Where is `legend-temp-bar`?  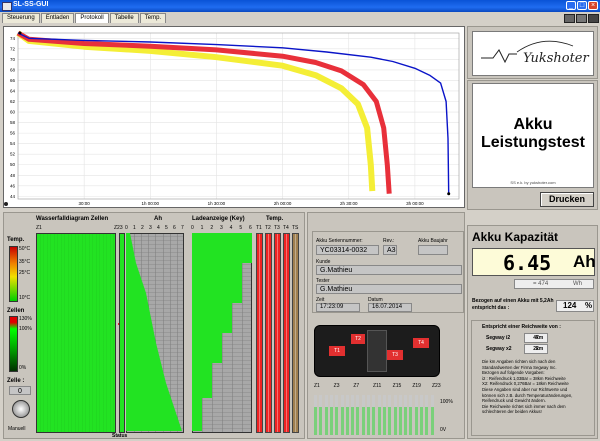
legend-temp-bar is located at coordinates (13, 274).